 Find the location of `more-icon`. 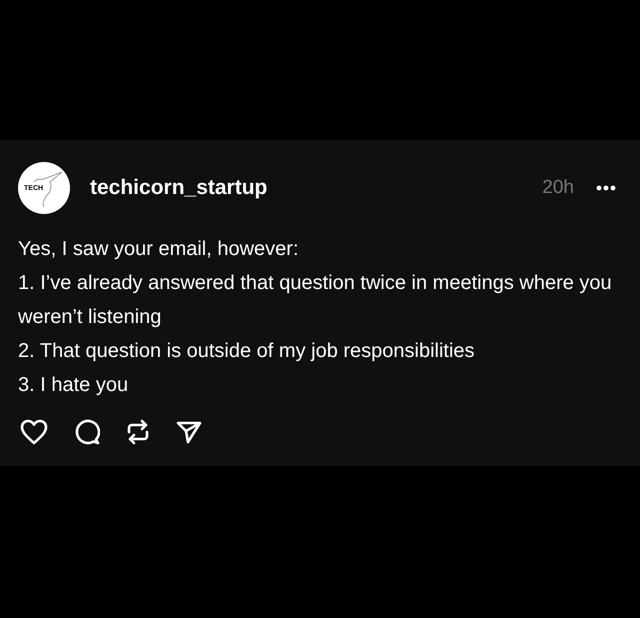

more-icon is located at coordinates (606, 188).